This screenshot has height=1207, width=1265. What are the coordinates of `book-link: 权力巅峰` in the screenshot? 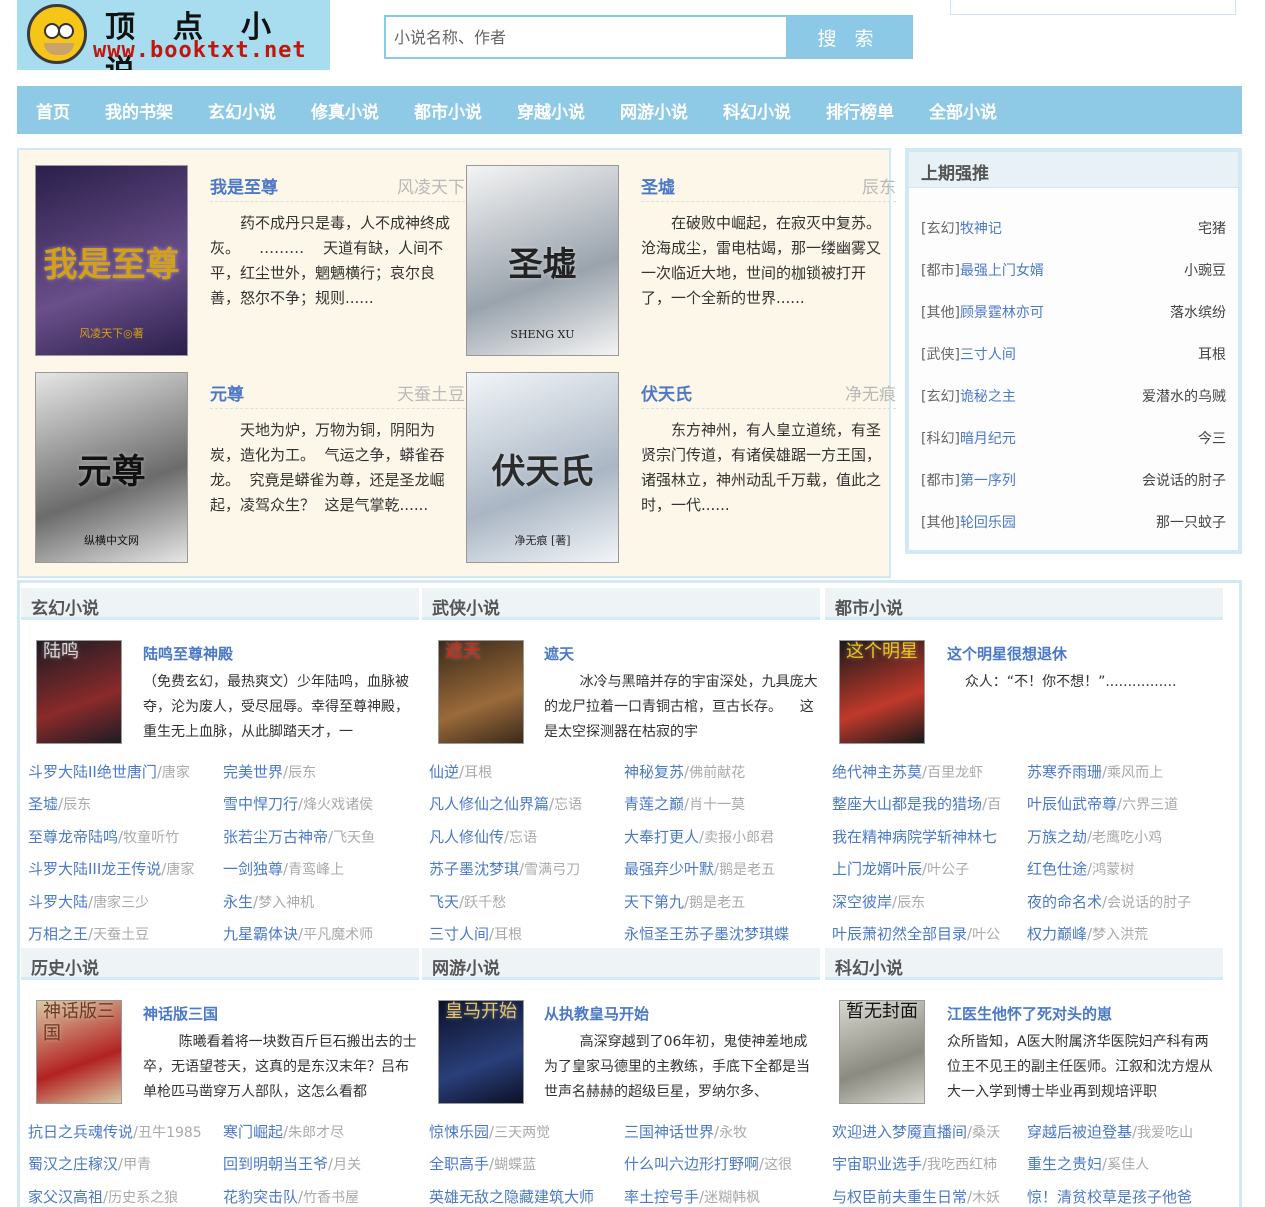 It's located at (1057, 934).